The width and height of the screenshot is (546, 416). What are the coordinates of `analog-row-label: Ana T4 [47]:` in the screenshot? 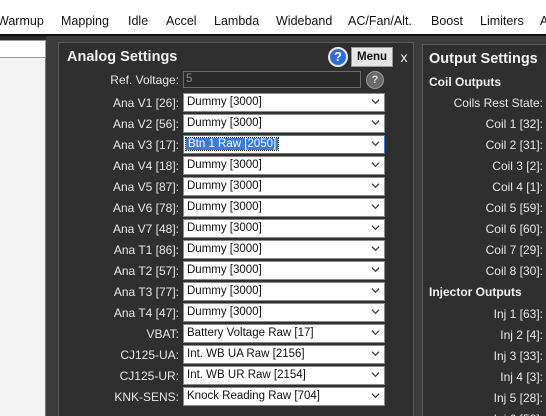 It's located at (146, 313).